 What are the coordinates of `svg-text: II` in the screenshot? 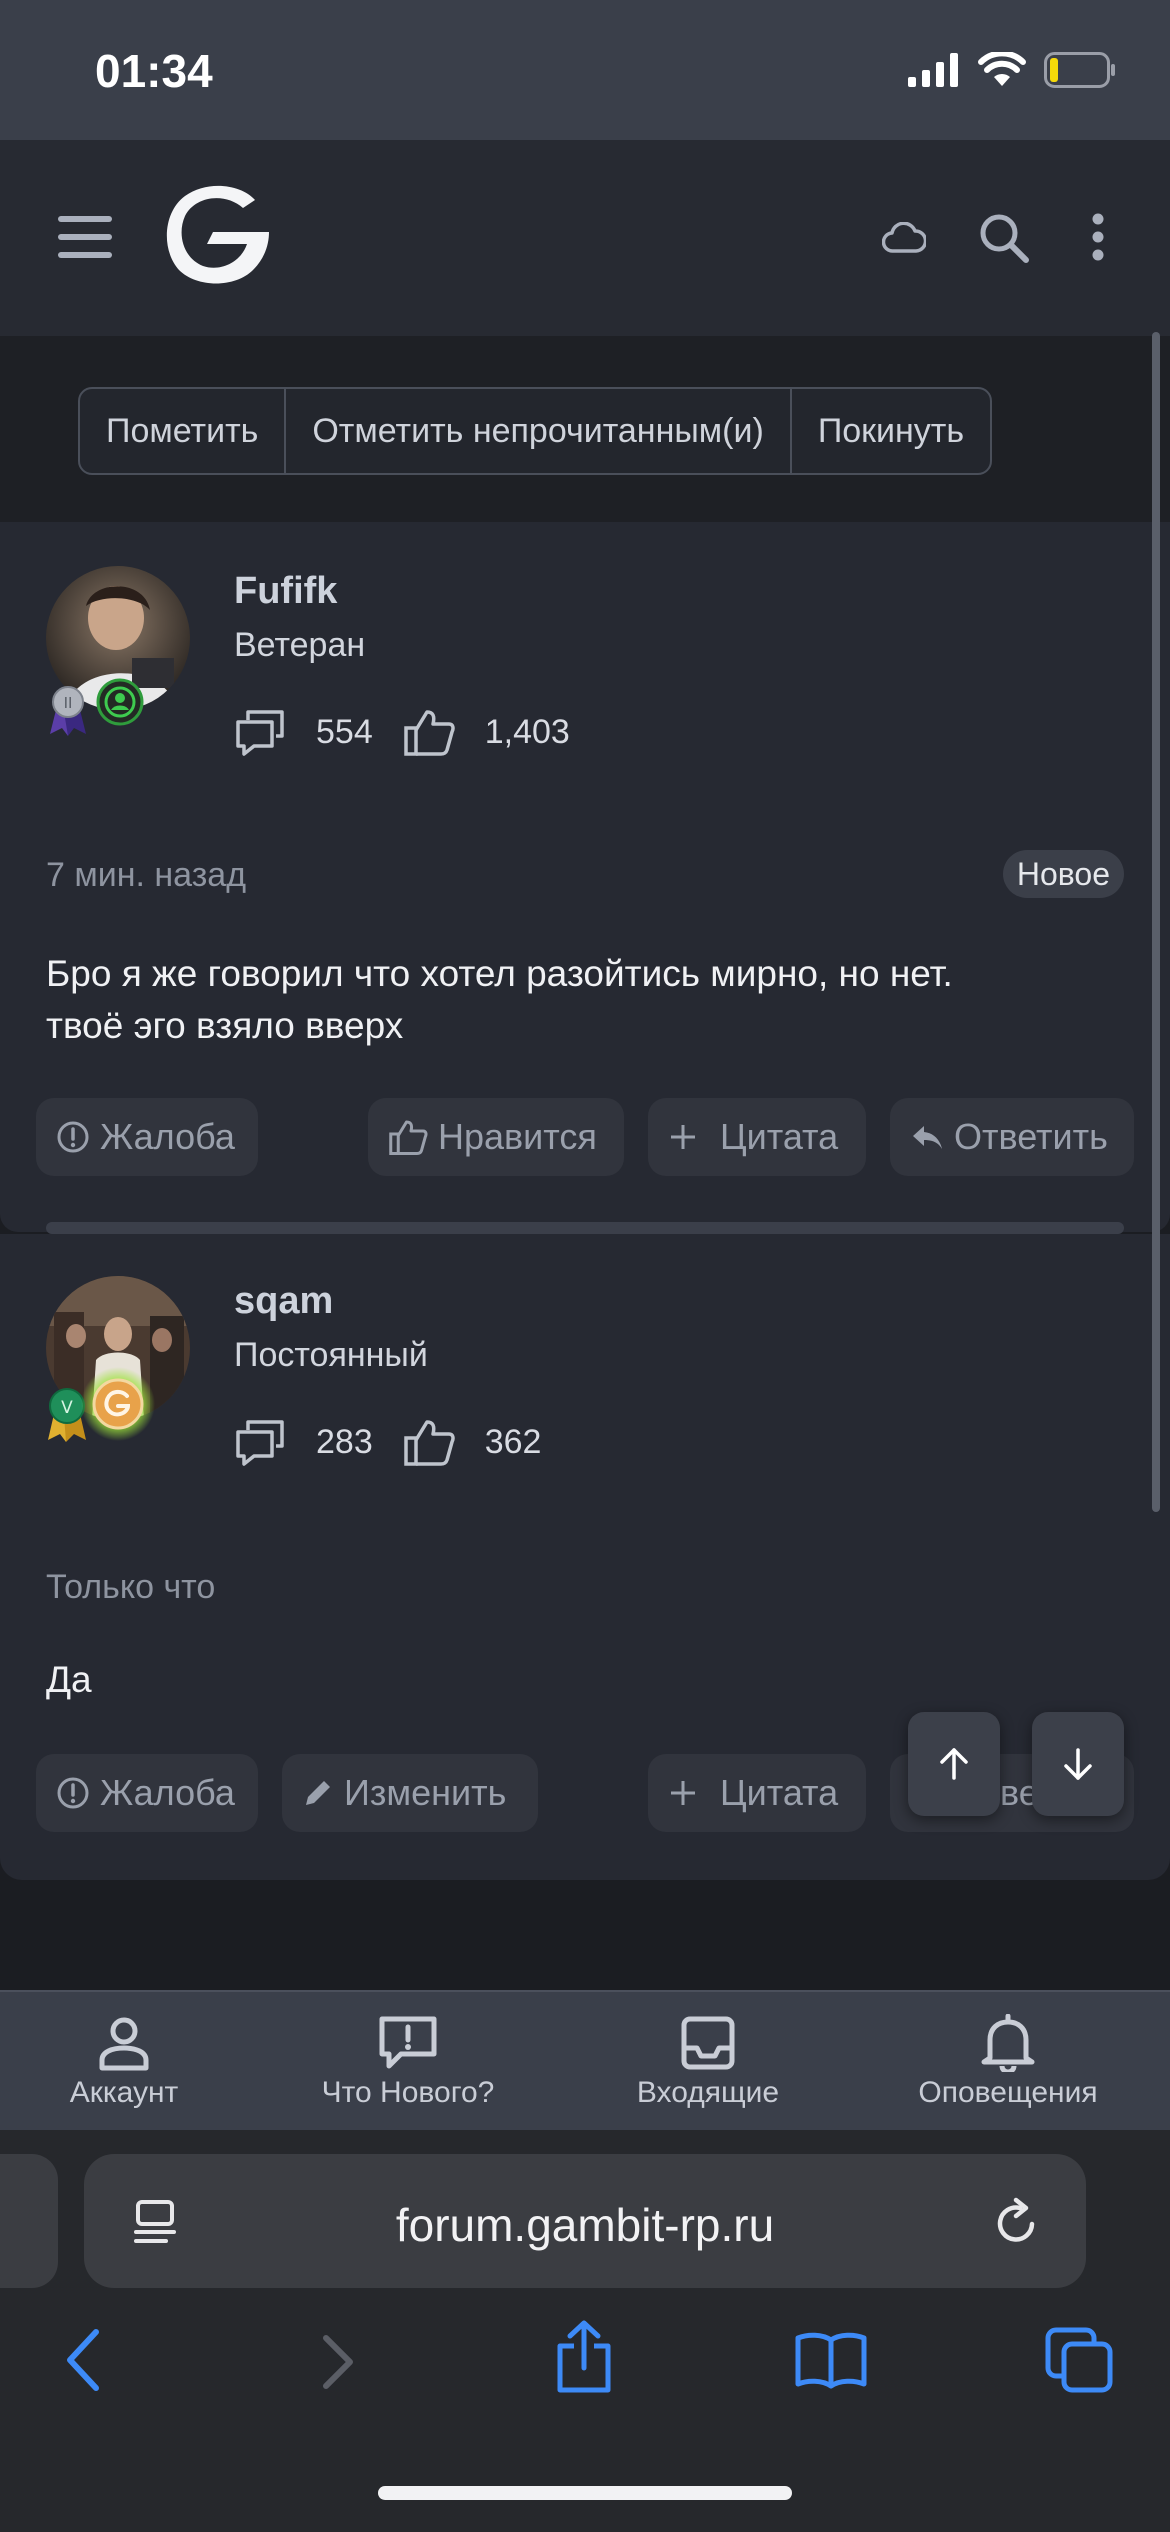 It's located at (68, 703).